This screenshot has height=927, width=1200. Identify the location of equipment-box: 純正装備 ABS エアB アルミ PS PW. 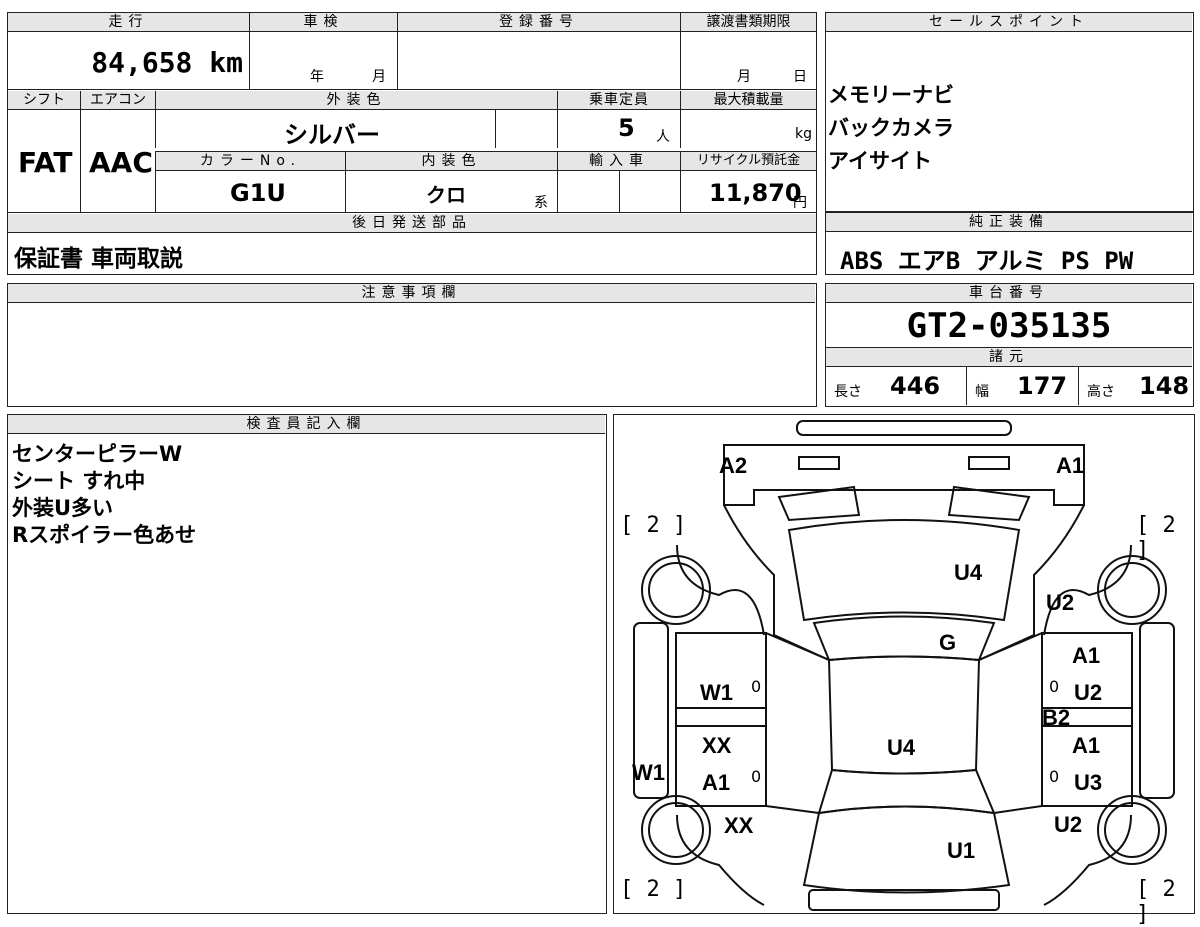
(1009, 243).